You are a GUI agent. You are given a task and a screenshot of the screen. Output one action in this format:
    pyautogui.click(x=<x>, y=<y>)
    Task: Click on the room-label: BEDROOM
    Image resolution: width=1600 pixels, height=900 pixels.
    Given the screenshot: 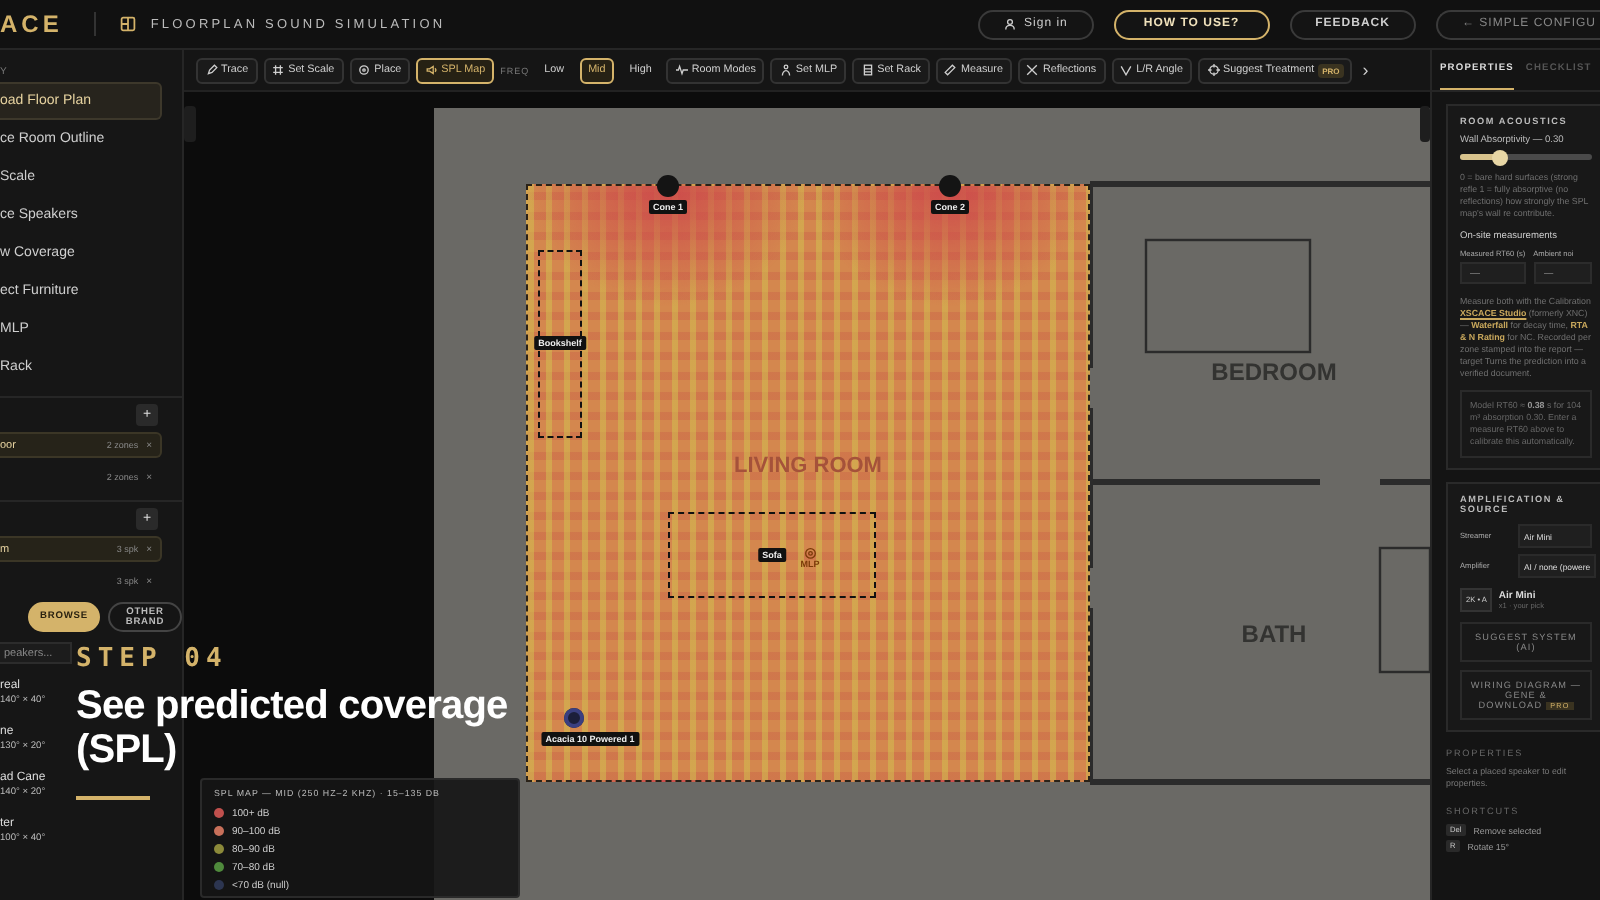 What is the action you would take?
    pyautogui.click(x=1274, y=372)
    